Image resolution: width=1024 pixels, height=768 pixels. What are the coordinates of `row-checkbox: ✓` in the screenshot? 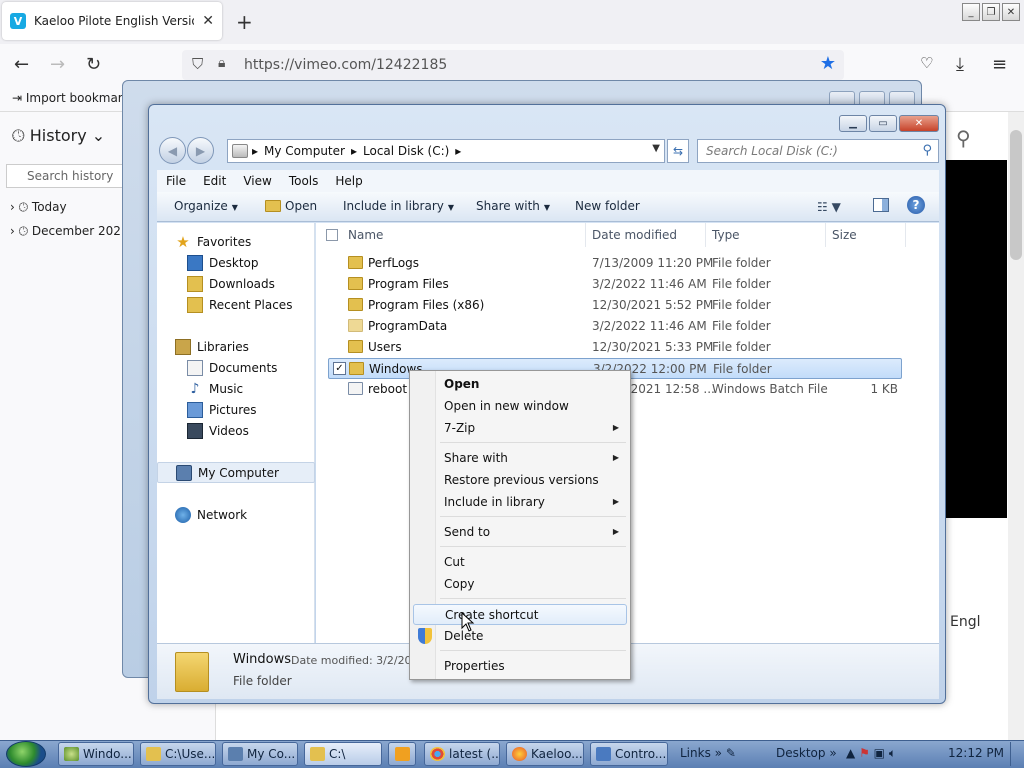 It's located at (339, 368).